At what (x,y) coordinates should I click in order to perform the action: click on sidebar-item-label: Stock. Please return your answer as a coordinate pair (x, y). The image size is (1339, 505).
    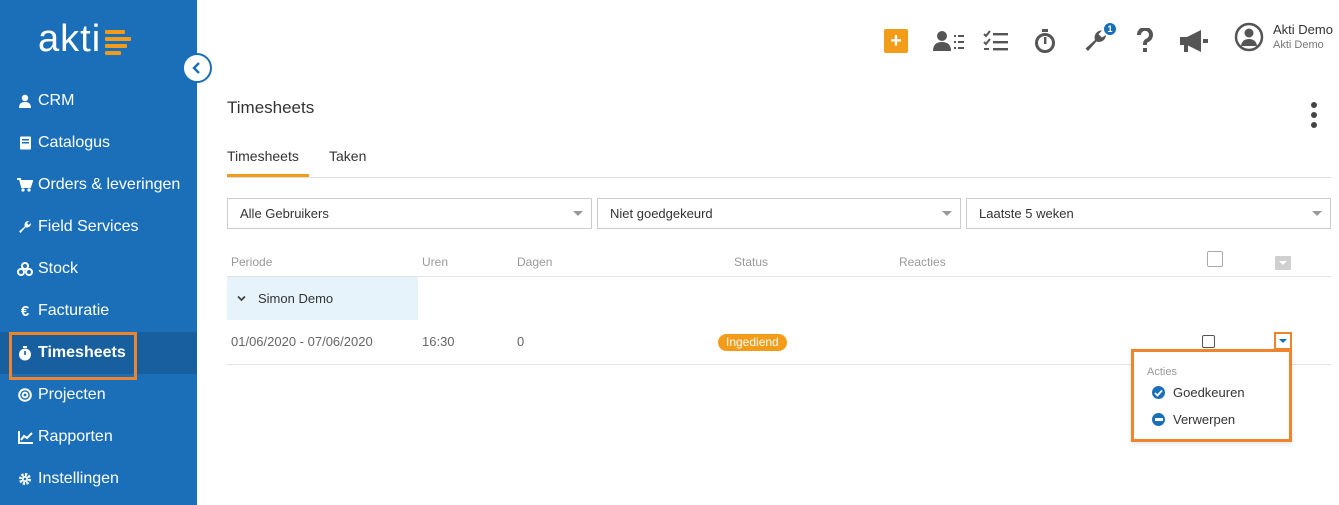
    Looking at the image, I should click on (58, 268).